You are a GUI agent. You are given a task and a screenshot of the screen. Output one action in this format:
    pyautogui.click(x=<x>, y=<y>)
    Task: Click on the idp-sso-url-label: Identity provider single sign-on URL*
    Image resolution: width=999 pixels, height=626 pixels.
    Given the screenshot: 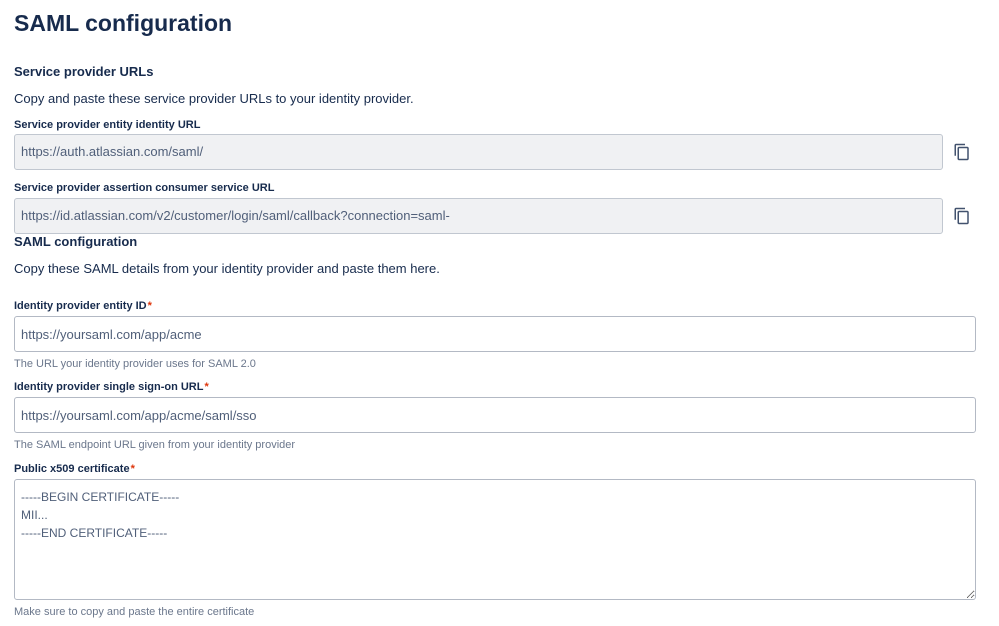 What is the action you would take?
    pyautogui.click(x=111, y=387)
    